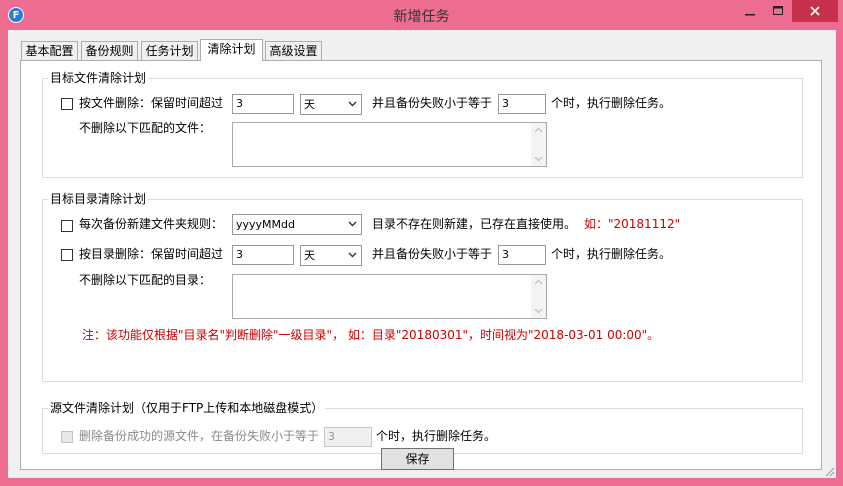 The width and height of the screenshot is (843, 486). I want to click on delete-source-label: 删除备份成功的源文件，在备份失败小于等于, so click(199, 436).